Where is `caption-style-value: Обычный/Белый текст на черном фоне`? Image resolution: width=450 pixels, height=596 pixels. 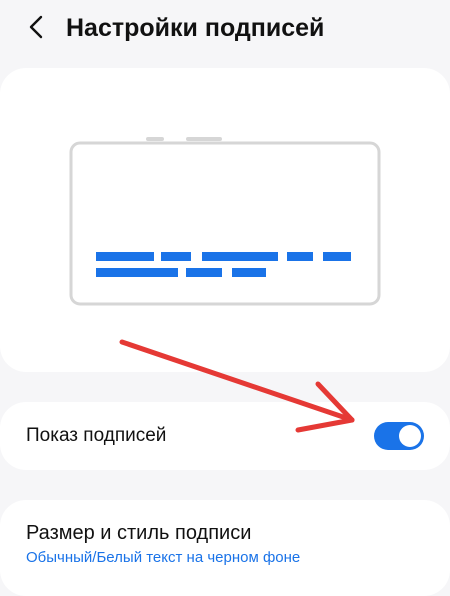 caption-style-value: Обычный/Белый текст на черном фоне is located at coordinates (163, 557).